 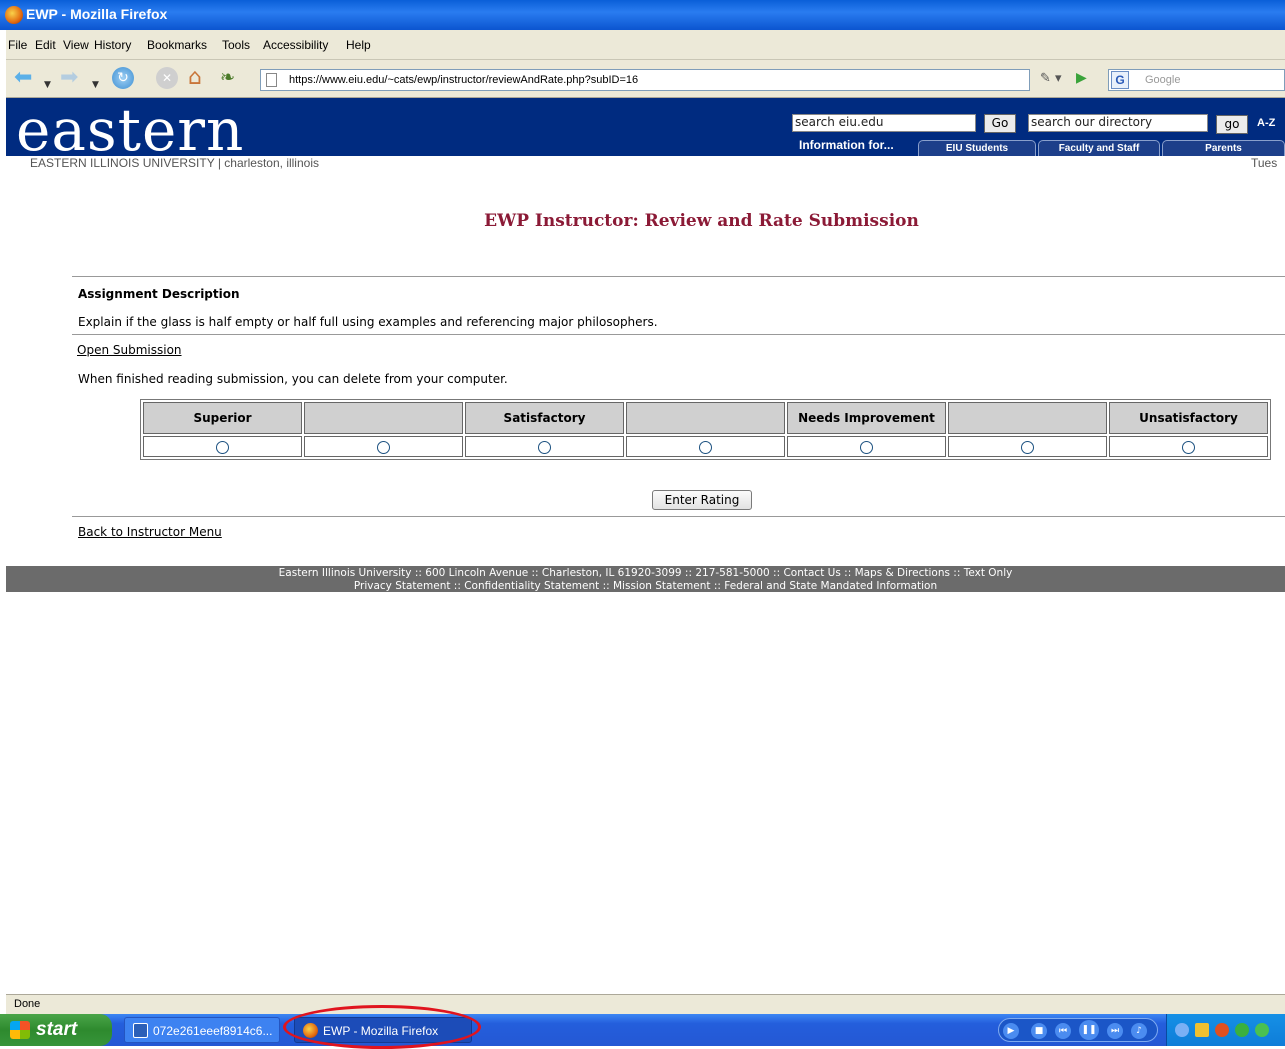 What do you see at coordinates (1163, 80) in the screenshot?
I see `google-search-placeholder: Google` at bounding box center [1163, 80].